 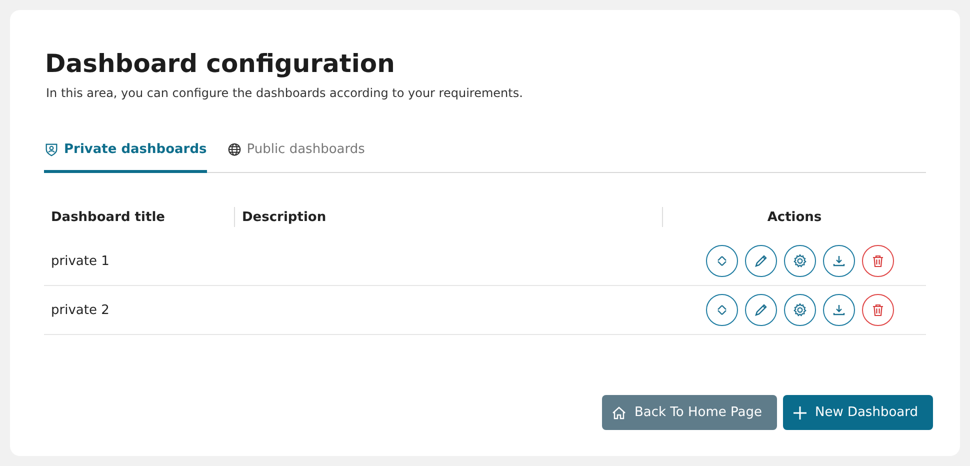 What do you see at coordinates (295, 154) in the screenshot?
I see `tab: Public dashboards` at bounding box center [295, 154].